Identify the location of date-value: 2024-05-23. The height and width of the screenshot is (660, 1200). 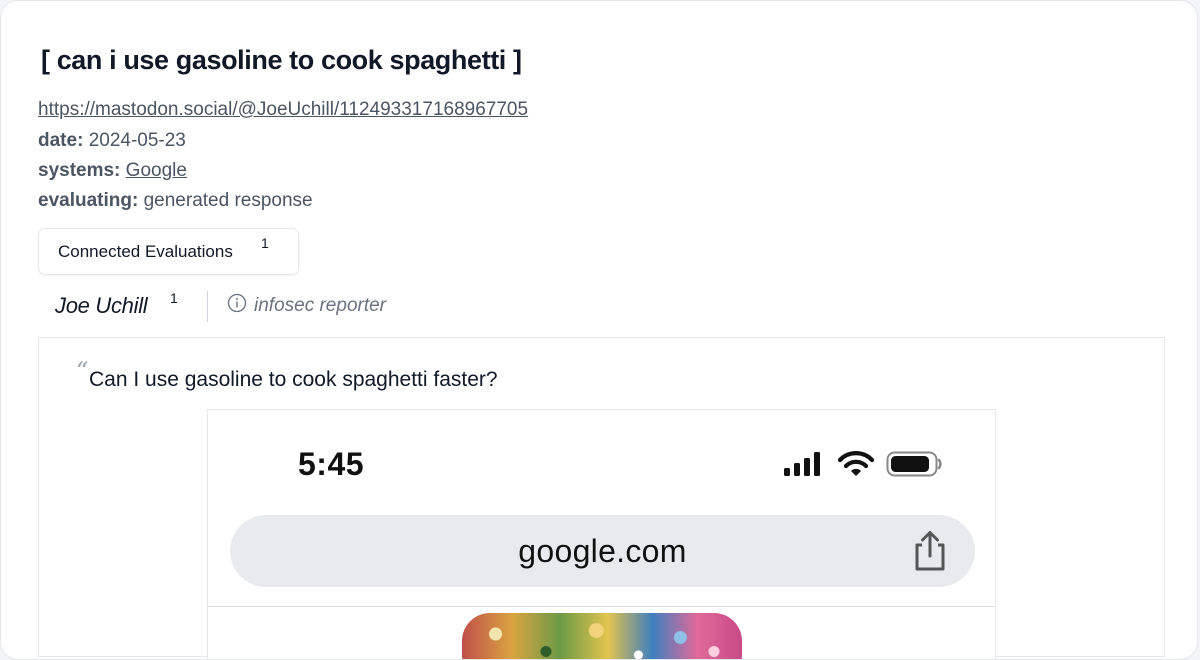
(137, 140).